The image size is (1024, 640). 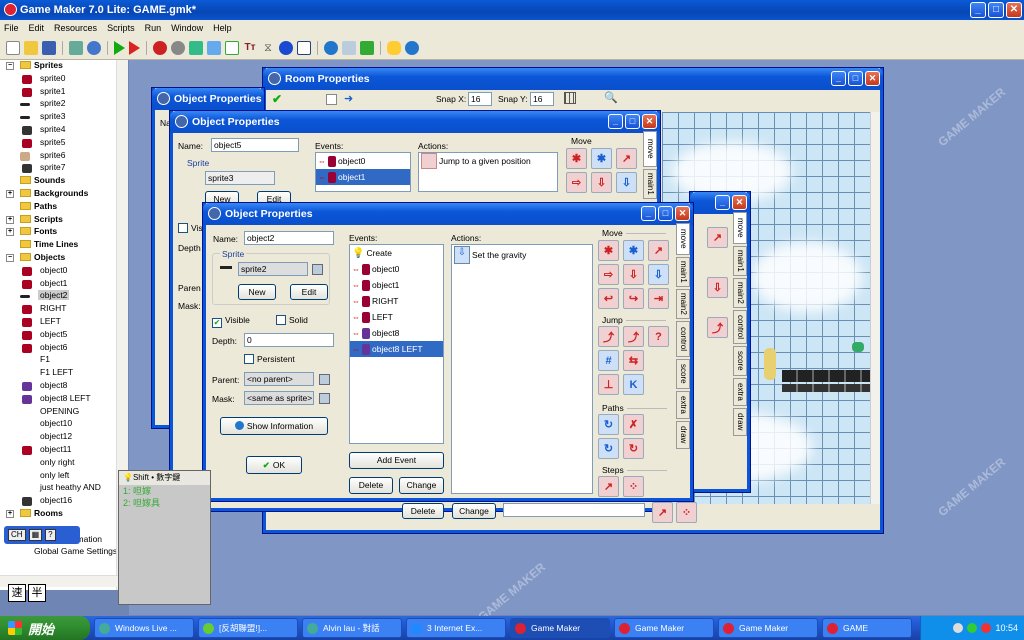 What do you see at coordinates (576, 158) in the screenshot?
I see `move-fixed-icon: ✱` at bounding box center [576, 158].